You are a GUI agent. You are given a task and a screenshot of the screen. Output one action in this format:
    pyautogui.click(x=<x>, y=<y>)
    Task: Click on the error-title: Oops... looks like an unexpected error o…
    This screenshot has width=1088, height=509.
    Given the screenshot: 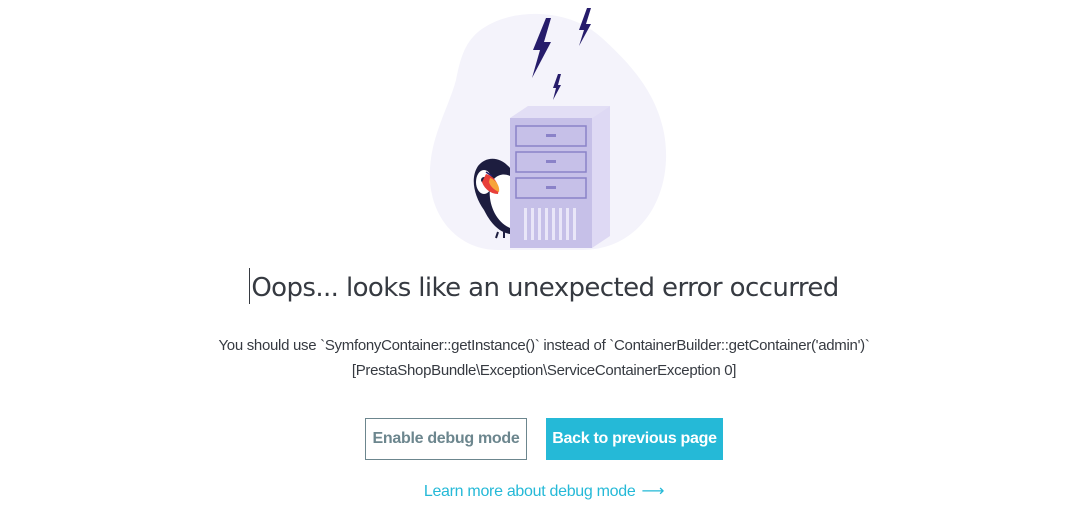 What is the action you would take?
    pyautogui.click(x=544, y=286)
    